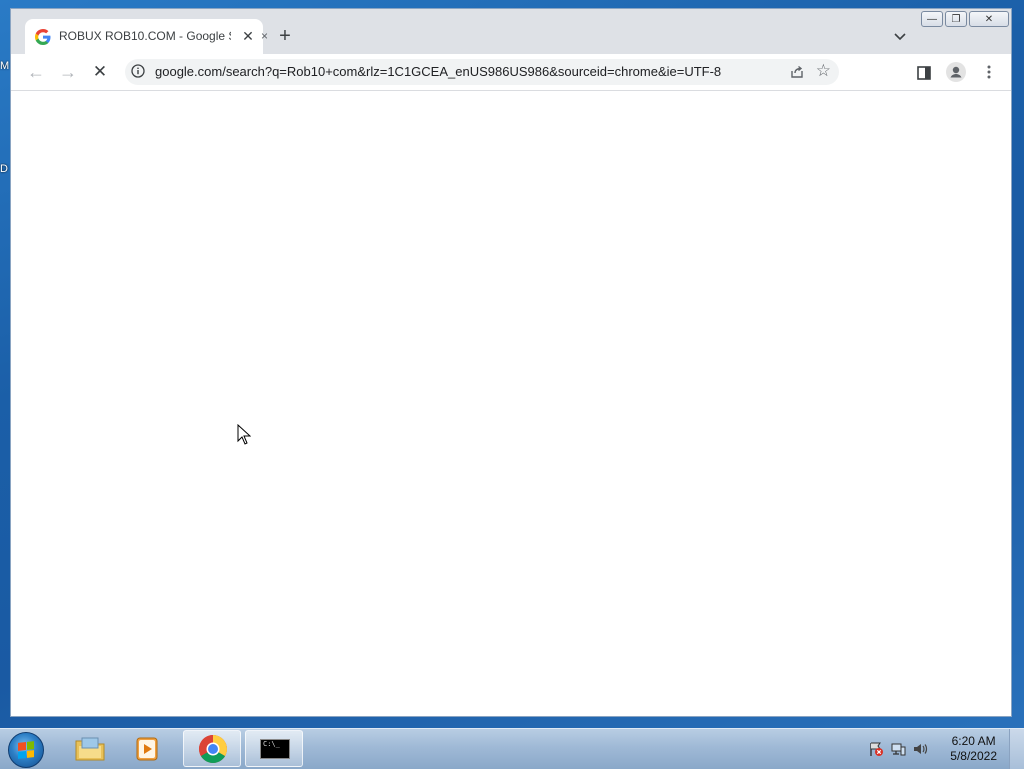 The width and height of the screenshot is (1024, 769). I want to click on cmd-icon: C:\_, so click(275, 749).